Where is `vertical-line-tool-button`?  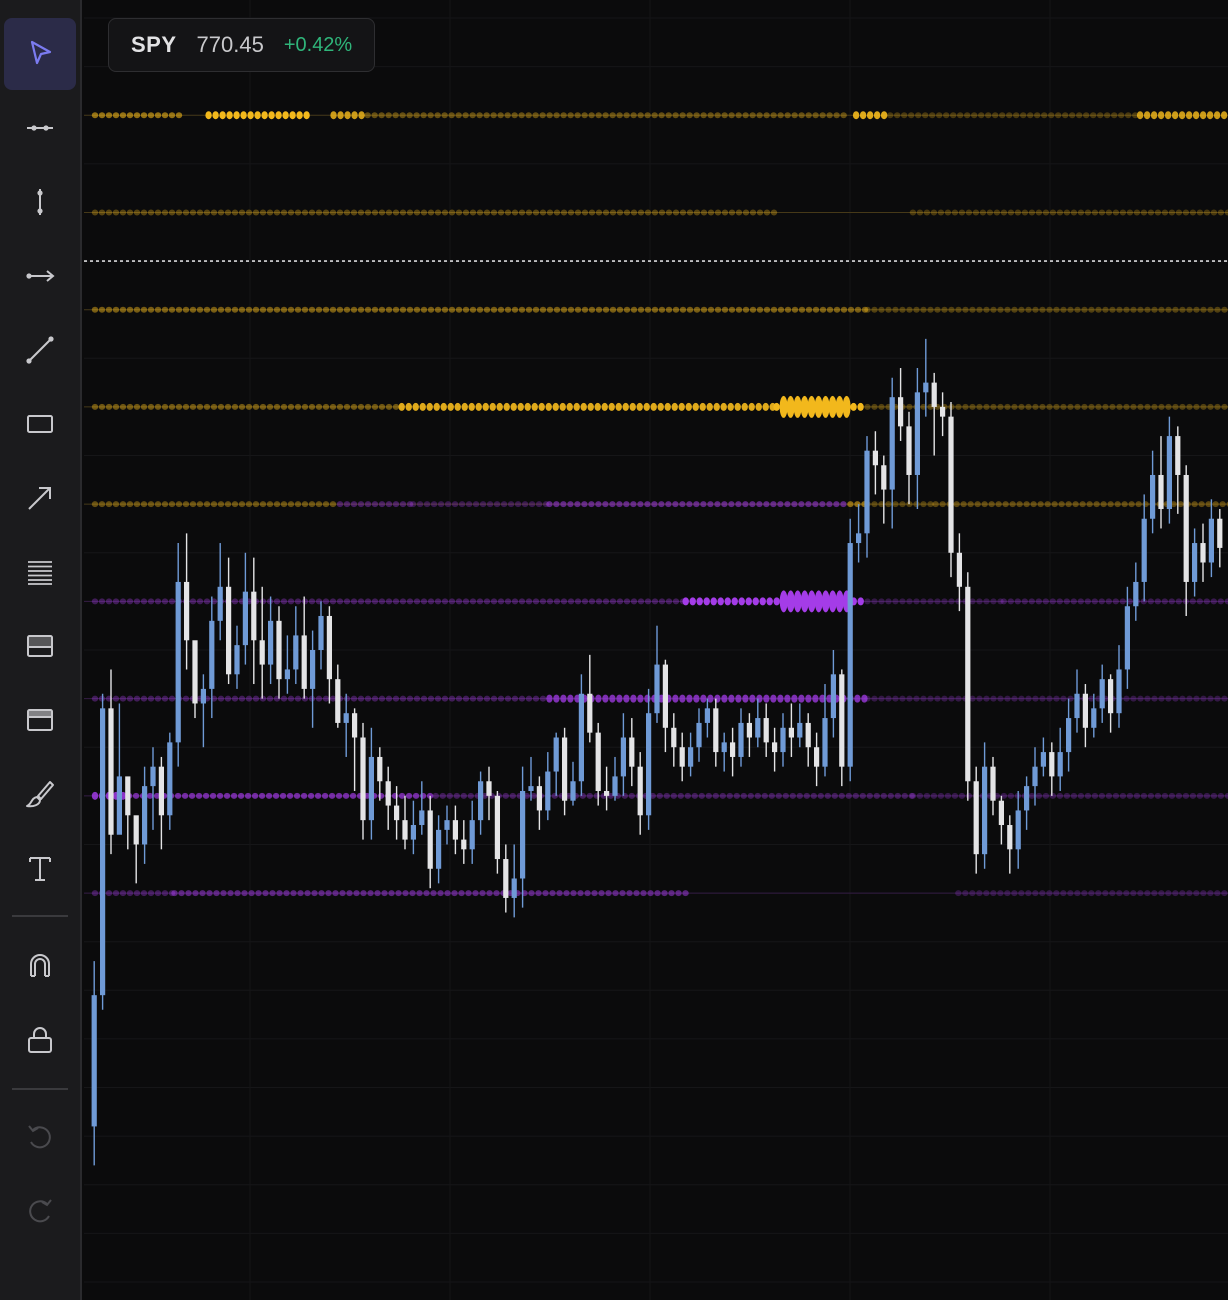
vertical-line-tool-button is located at coordinates (40, 202).